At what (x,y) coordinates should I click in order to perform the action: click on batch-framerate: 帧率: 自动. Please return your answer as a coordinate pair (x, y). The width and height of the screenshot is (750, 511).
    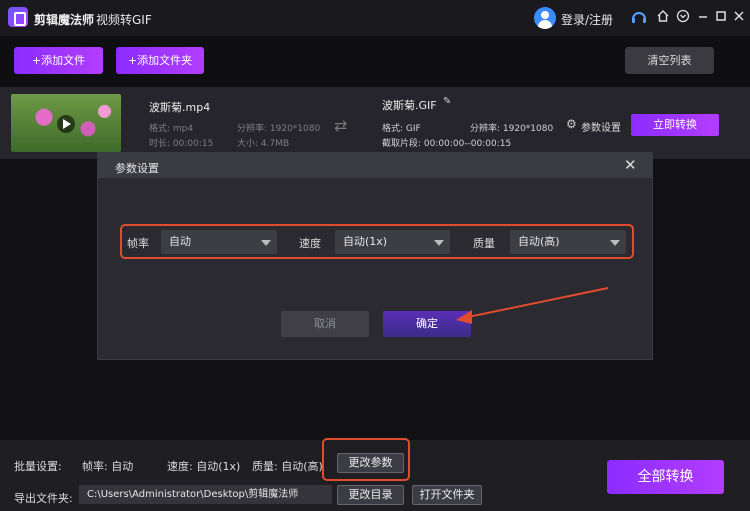
    Looking at the image, I should click on (108, 466).